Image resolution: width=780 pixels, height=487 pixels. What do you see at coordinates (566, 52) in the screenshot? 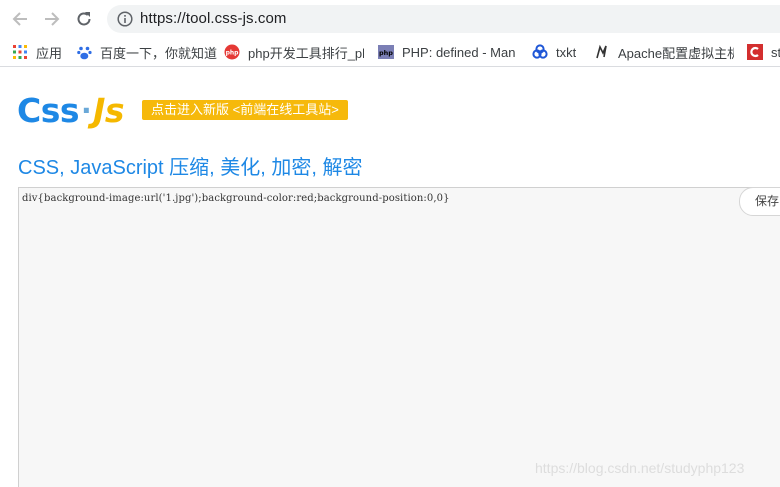
I see `bookmark-label: txkt` at bounding box center [566, 52].